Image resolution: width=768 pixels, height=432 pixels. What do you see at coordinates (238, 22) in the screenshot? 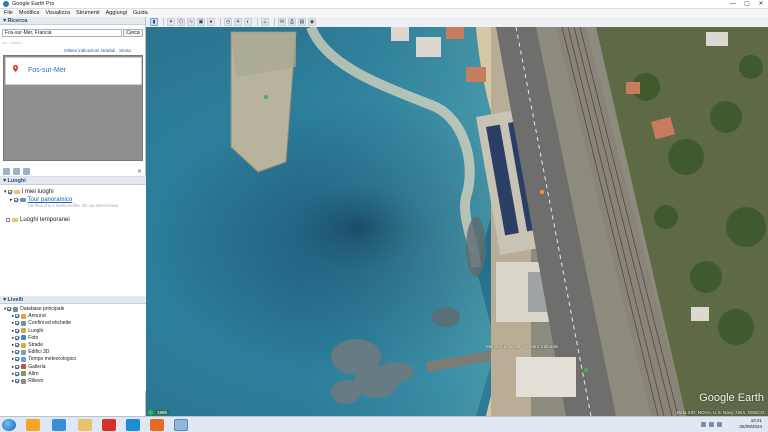
I see `sunlight-icon: ☀` at bounding box center [238, 22].